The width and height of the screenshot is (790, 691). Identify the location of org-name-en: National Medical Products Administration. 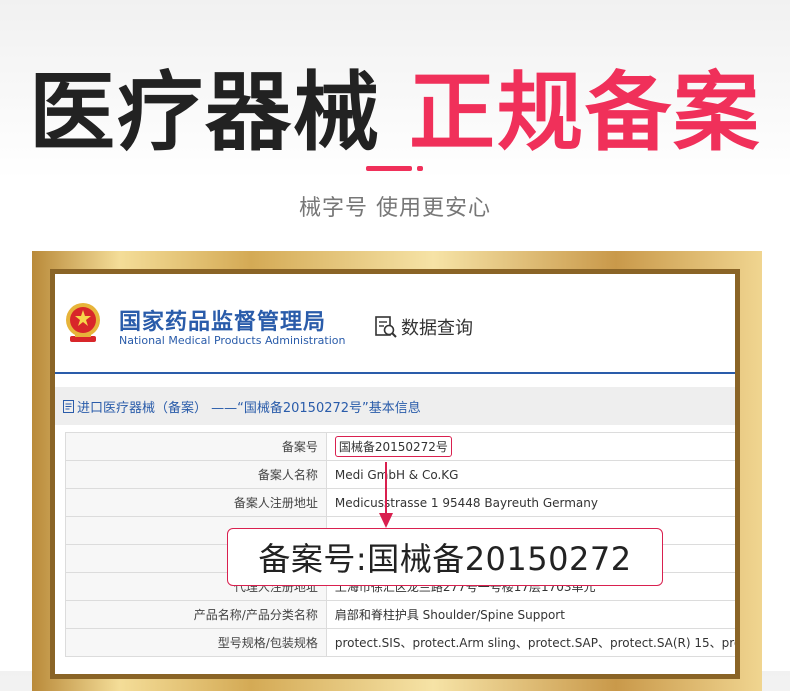
(232, 340).